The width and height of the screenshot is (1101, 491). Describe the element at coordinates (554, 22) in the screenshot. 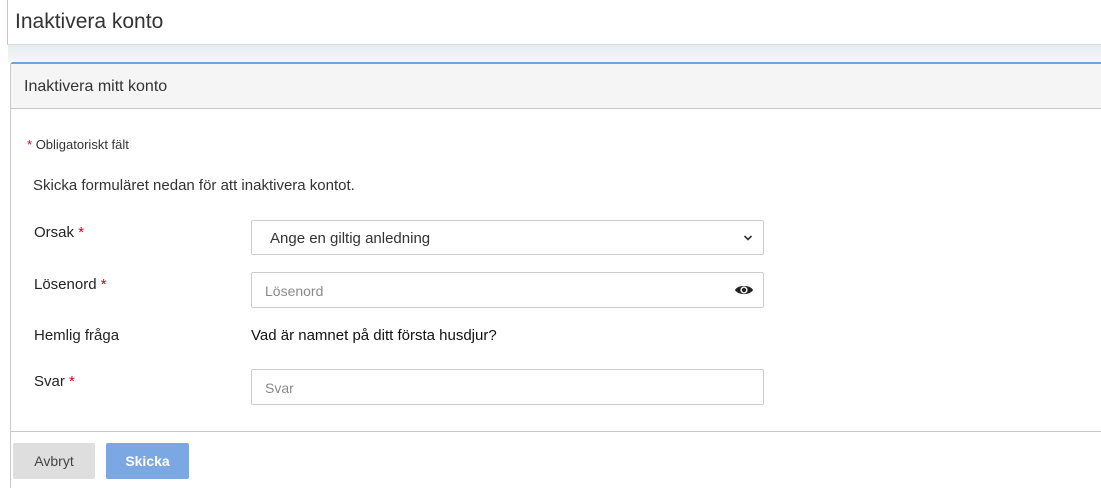

I see `page-header: Inaktivera konto` at that location.